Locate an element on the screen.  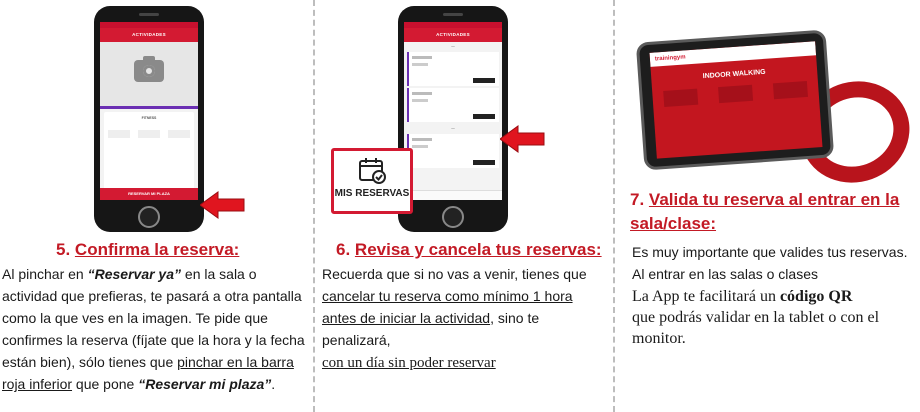
step-6-heading: 6. Revisa y cancela tus reservas: is located at coordinates (469, 250).